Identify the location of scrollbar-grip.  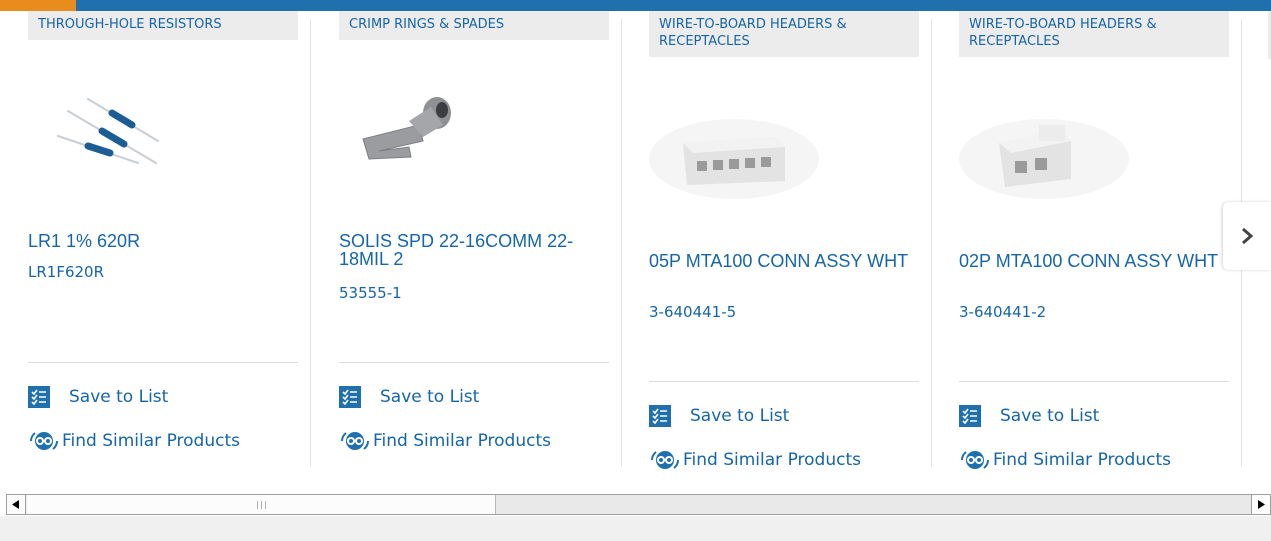
(261, 504).